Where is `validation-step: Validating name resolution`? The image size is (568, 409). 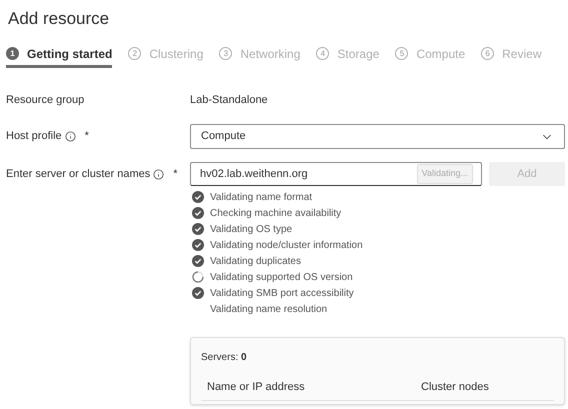
validation-step: Validating name resolution is located at coordinates (269, 309).